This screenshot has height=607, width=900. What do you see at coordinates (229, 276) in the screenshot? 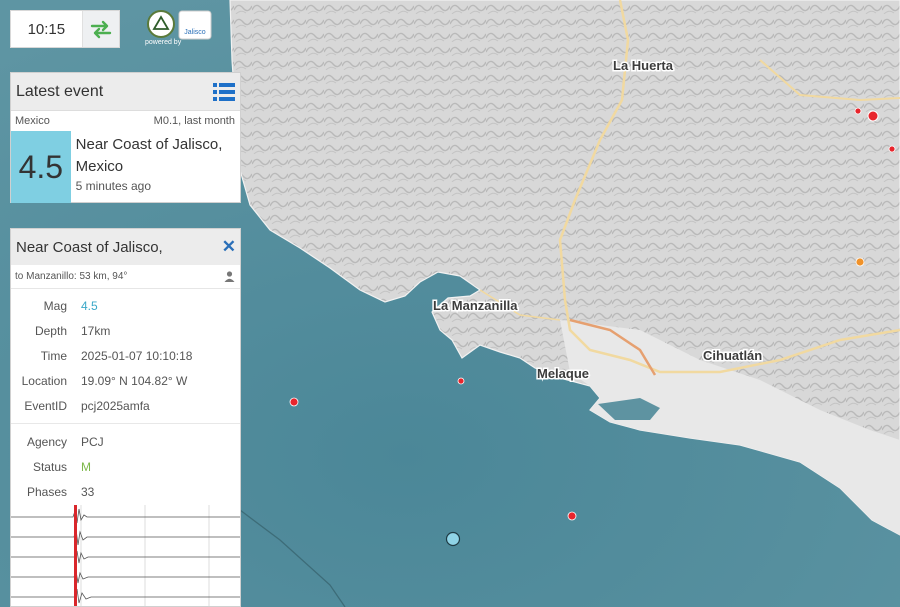
I see `person-icon` at bounding box center [229, 276].